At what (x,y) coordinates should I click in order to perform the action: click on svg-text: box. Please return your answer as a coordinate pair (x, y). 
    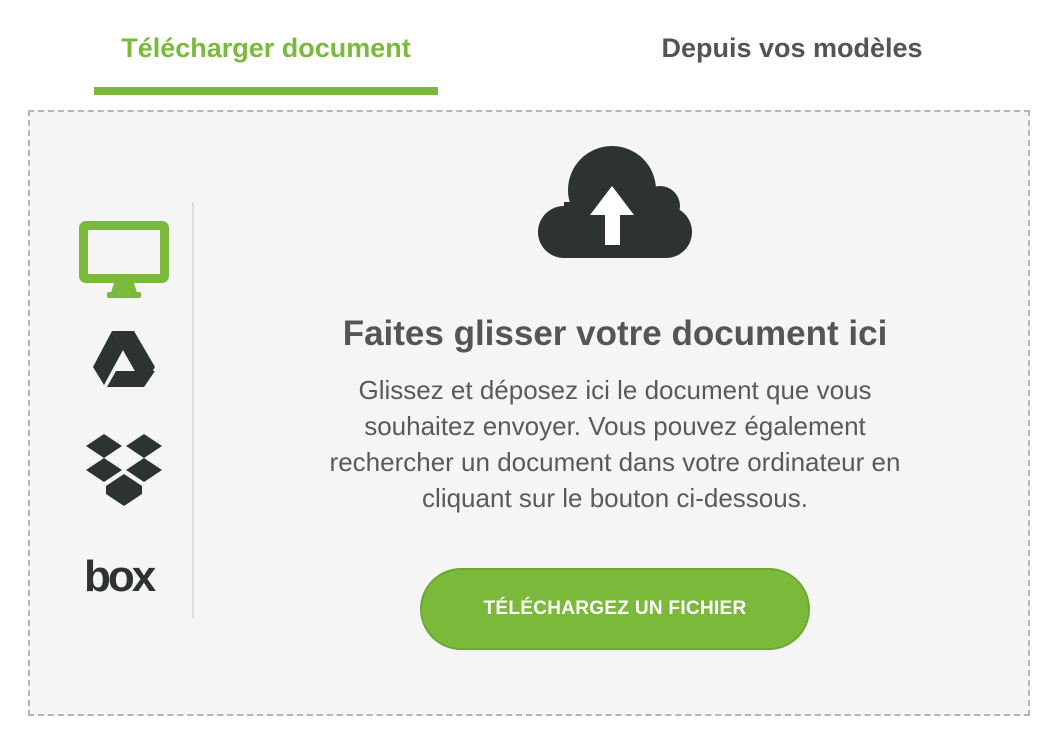
    Looking at the image, I should click on (120, 575).